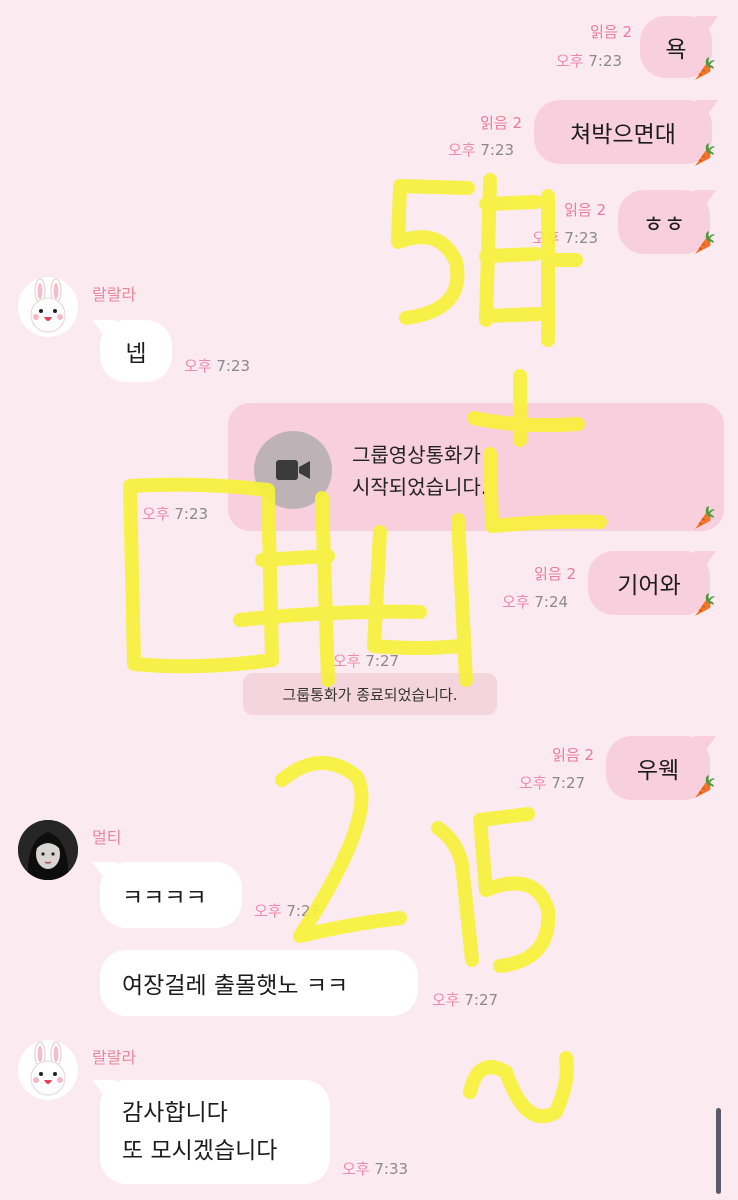 The height and width of the screenshot is (1200, 738). Describe the element at coordinates (175, 1113) in the screenshot. I see `message-text-line: 감사합니다` at that location.